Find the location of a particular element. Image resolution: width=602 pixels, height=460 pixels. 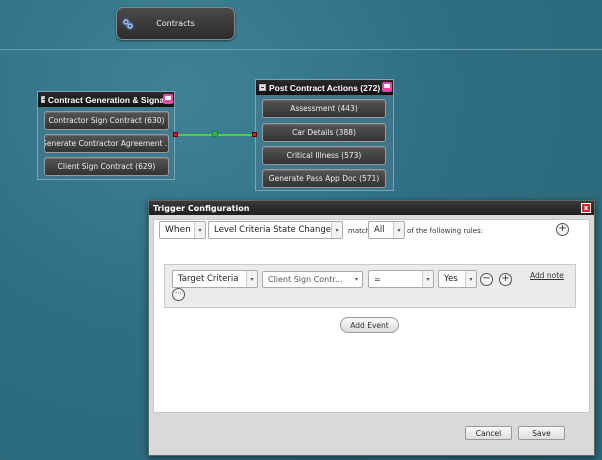

button-label: Add Event is located at coordinates (369, 325).